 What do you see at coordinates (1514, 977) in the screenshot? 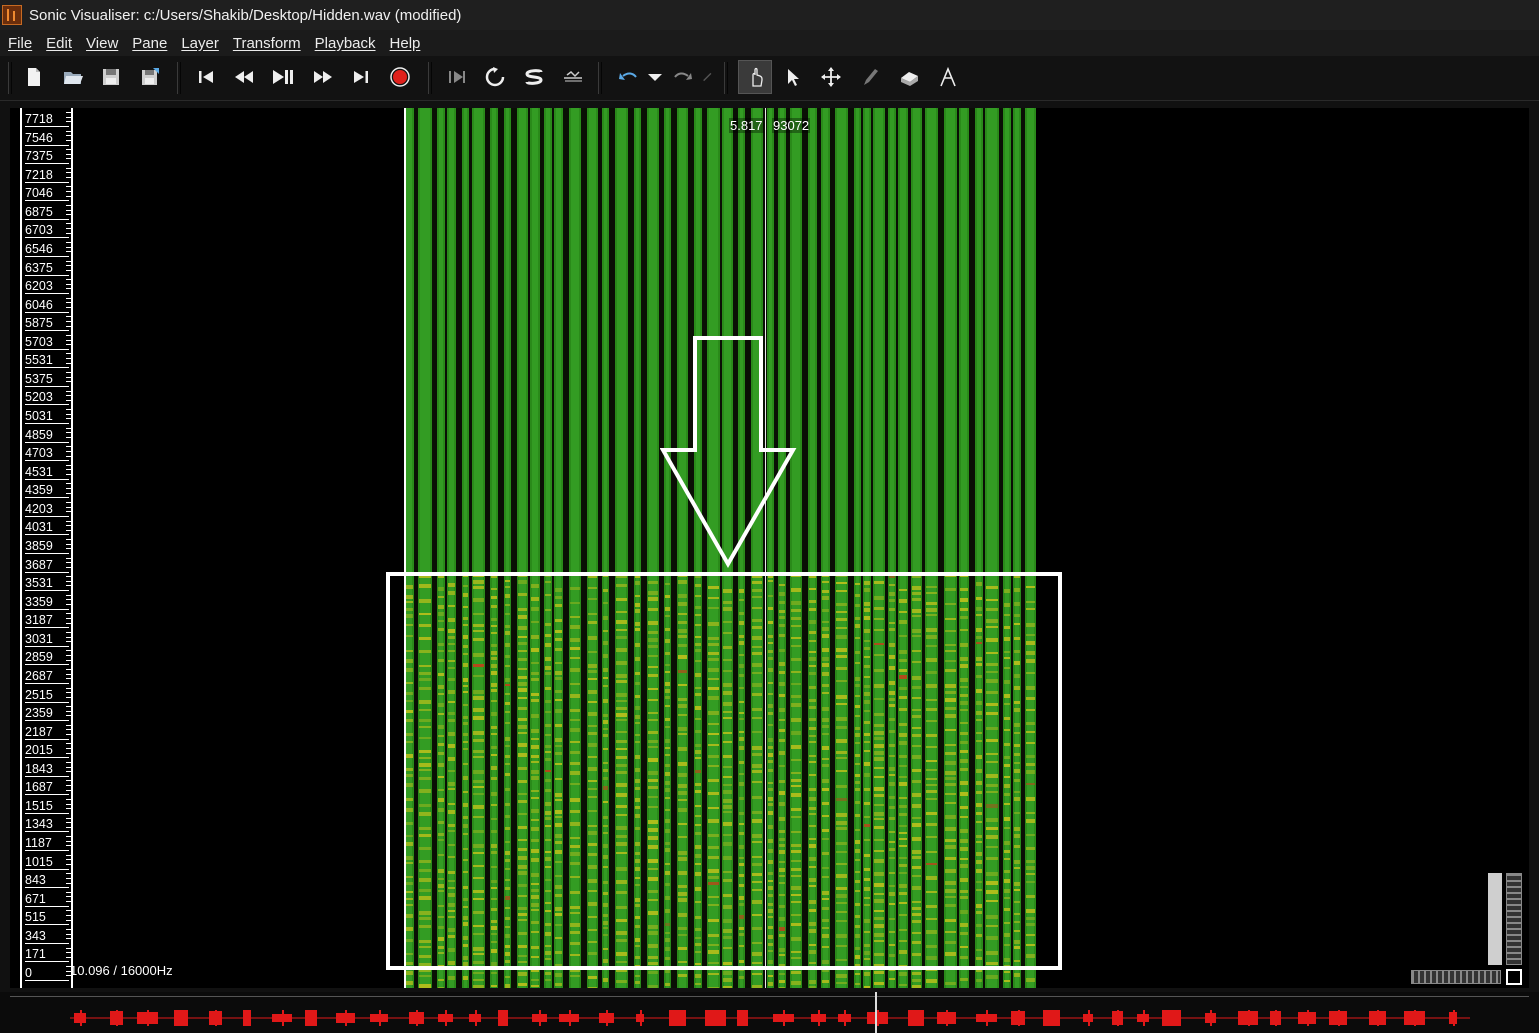
I see `zoom-reset-button` at bounding box center [1514, 977].